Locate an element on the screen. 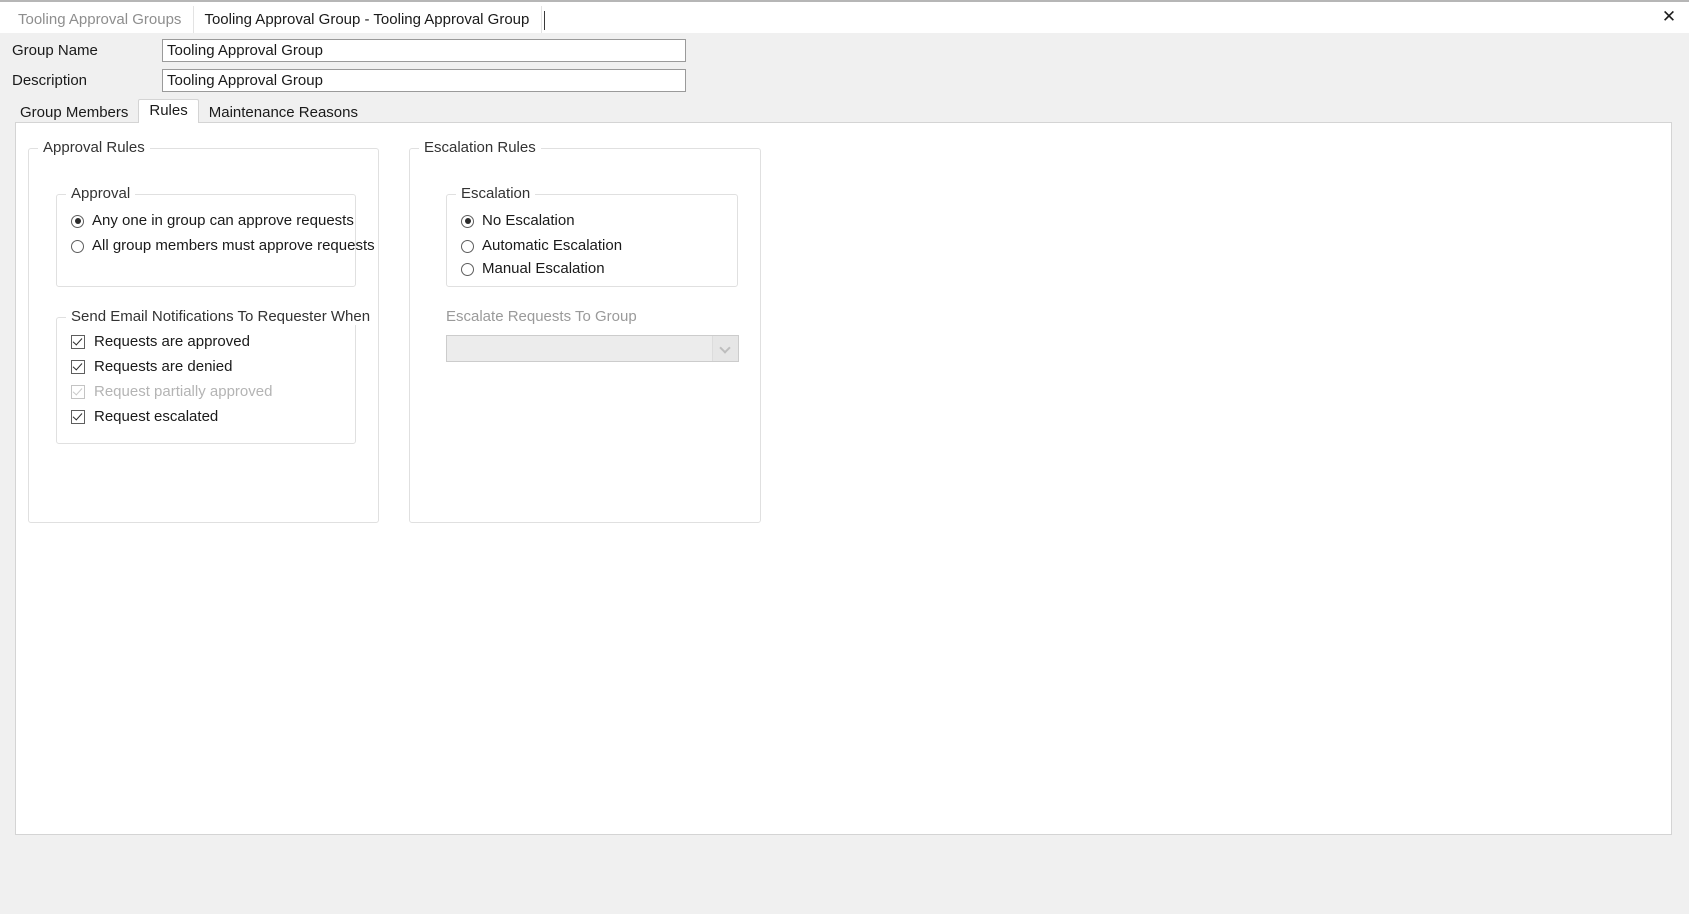 The width and height of the screenshot is (1689, 914). radio-automatic-escalation: Automatic Escalation is located at coordinates (541, 246).